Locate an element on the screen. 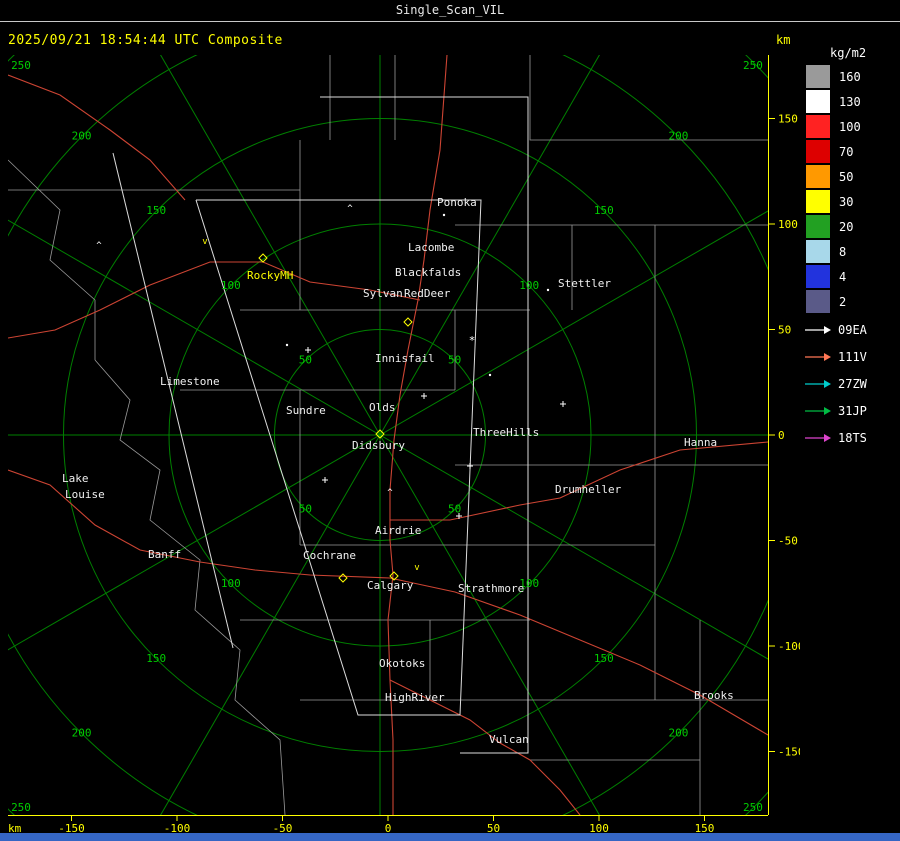  radar-station-list: 09EA 111V 27ZW 31JP 18TS is located at coordinates (835, 383).